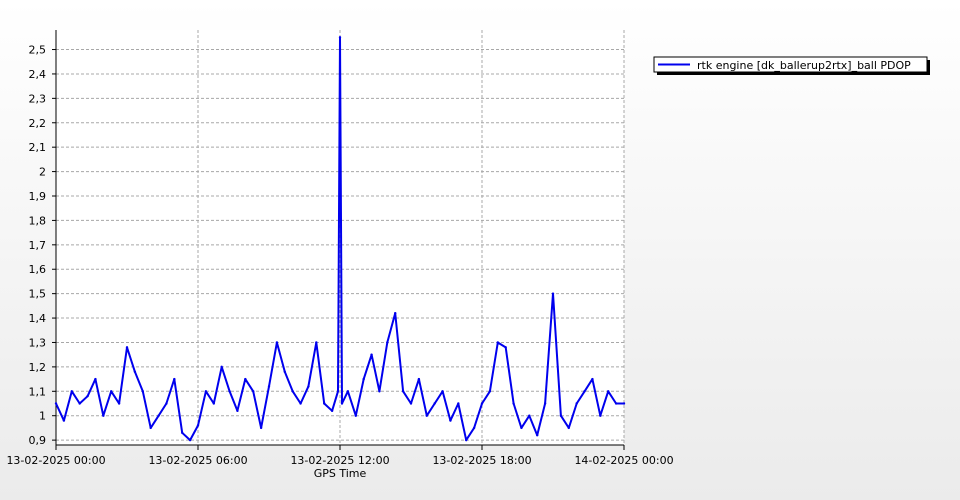 This screenshot has height=500, width=960. I want to click on y-tick-label: 2,3, so click(38, 98).